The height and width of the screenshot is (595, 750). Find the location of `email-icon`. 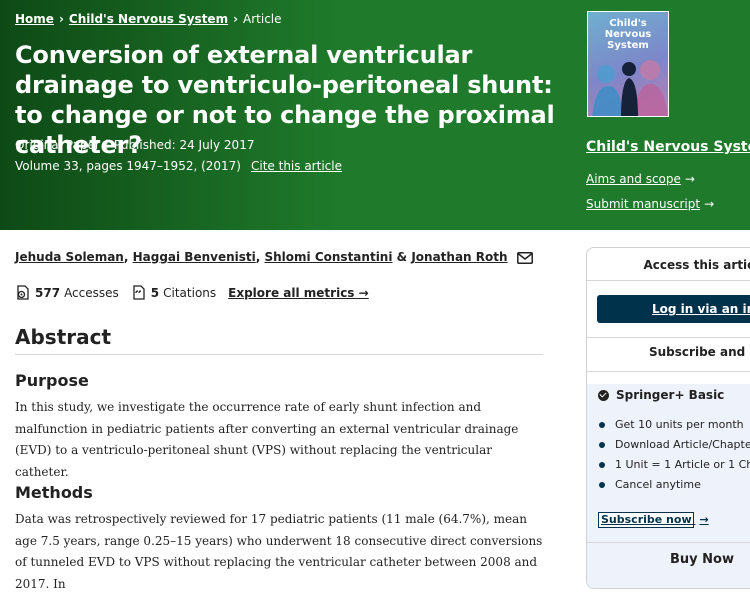

email-icon is located at coordinates (524, 259).